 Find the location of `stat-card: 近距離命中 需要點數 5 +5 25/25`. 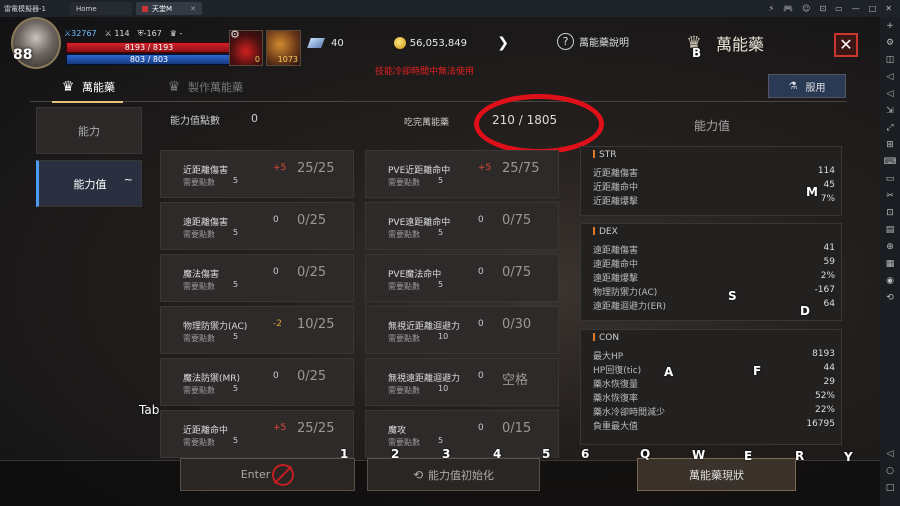

stat-card: 近距離命中 需要點數 5 +5 25/25 is located at coordinates (257, 434).